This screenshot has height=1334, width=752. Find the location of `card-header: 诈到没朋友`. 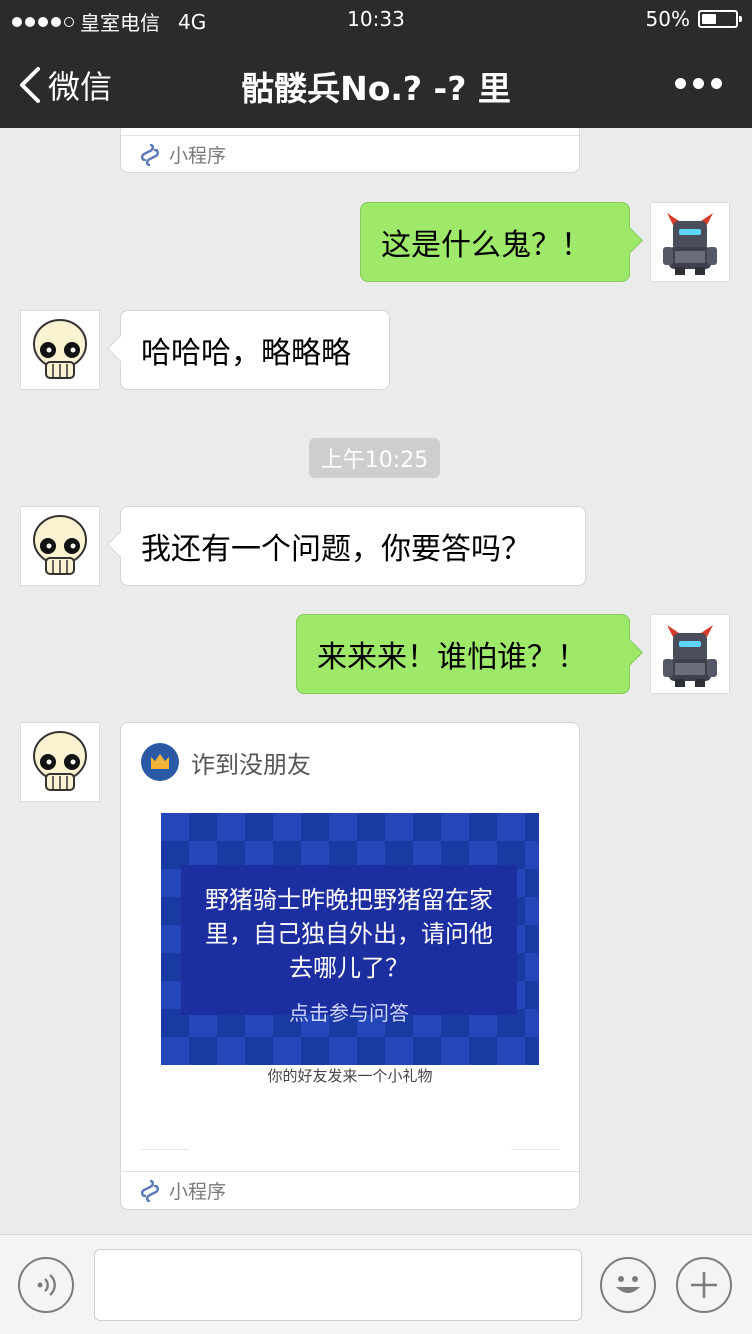

card-header: 诈到没朋友 is located at coordinates (226, 762).